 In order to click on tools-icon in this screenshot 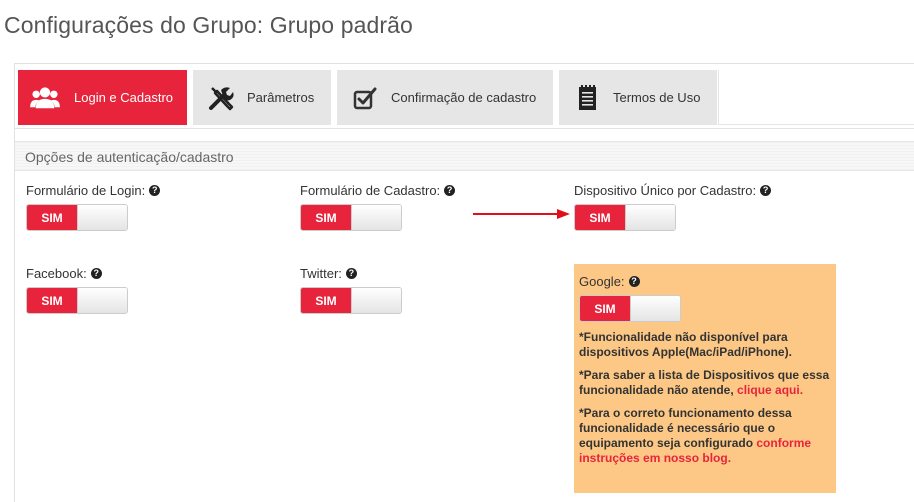, I will do `click(221, 98)`.